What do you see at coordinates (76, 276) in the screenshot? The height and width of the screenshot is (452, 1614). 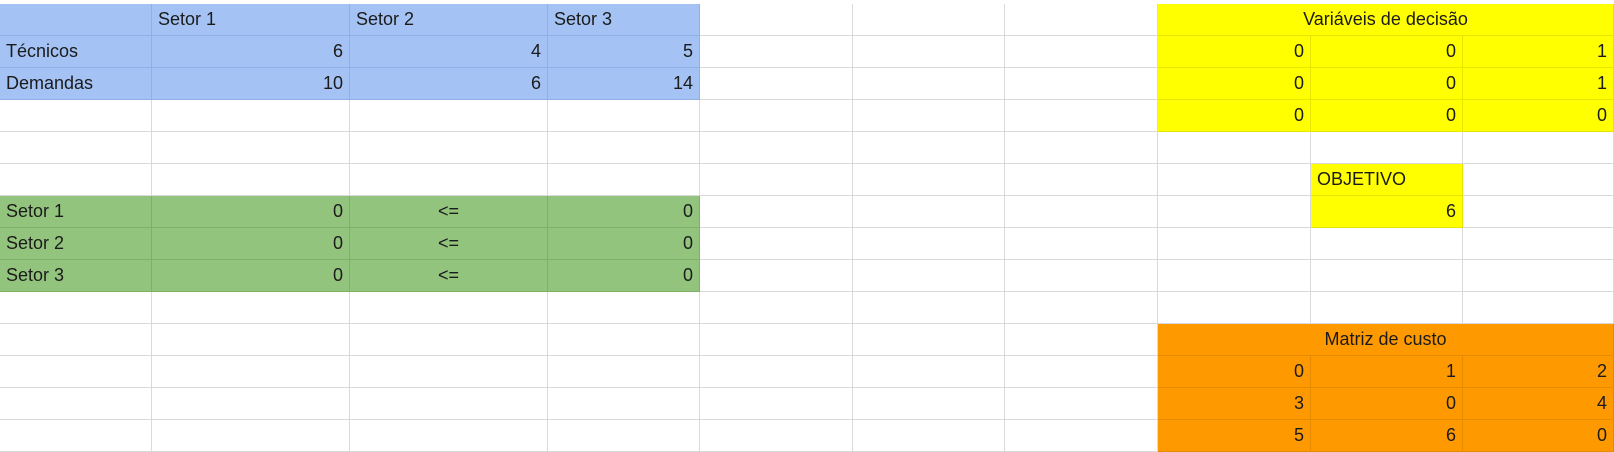 I see `constraint-label: Setor 3` at bounding box center [76, 276].